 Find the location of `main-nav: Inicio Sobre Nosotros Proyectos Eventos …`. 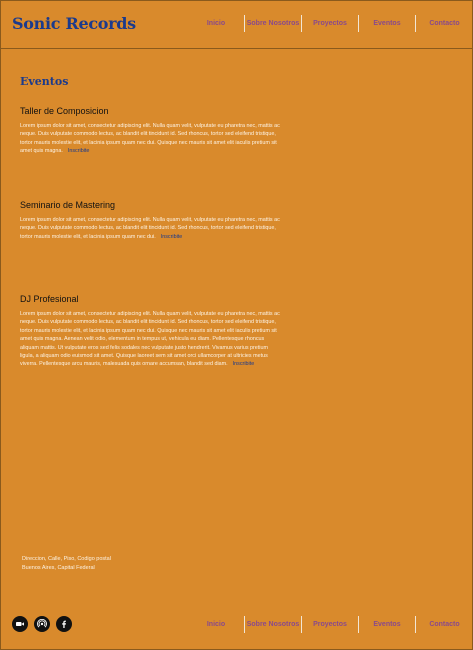

main-nav: Inicio Sobre Nosotros Proyectos Eventos … is located at coordinates (330, 23).